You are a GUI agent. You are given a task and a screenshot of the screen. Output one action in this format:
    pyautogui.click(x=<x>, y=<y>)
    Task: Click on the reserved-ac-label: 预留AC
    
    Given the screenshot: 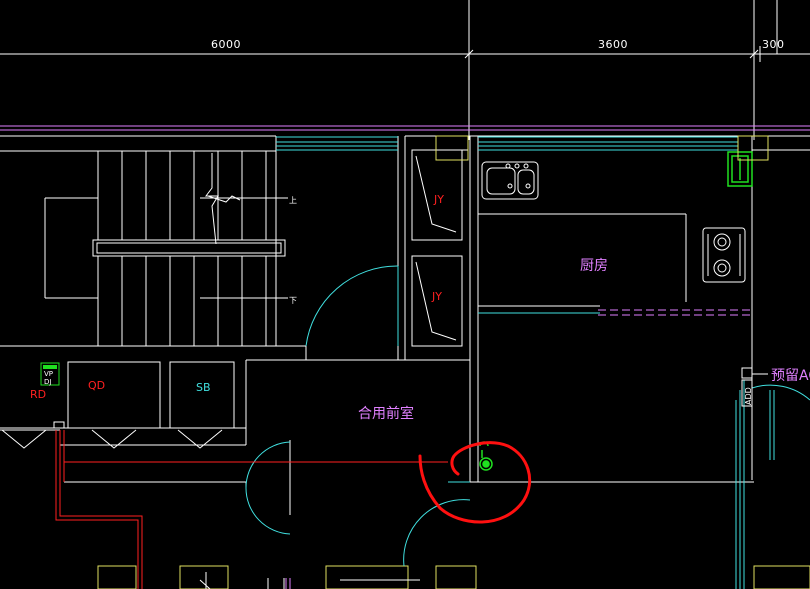 What is the action you would take?
    pyautogui.click(x=790, y=376)
    